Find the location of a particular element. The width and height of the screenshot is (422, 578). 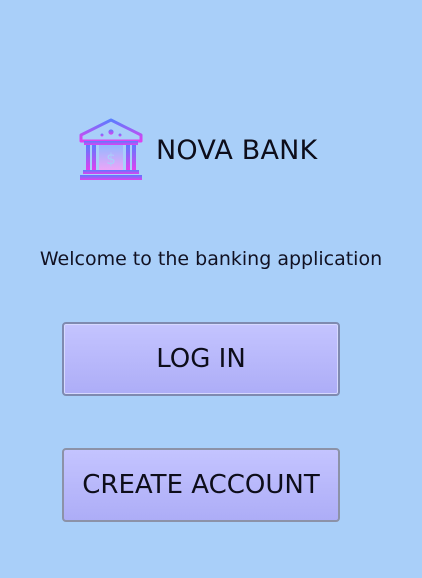

app-name: NOVA BANK is located at coordinates (237, 150).